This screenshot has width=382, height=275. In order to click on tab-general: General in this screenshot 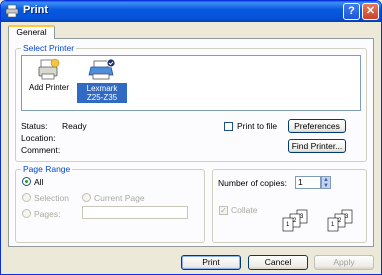, I will do `click(31, 32)`.